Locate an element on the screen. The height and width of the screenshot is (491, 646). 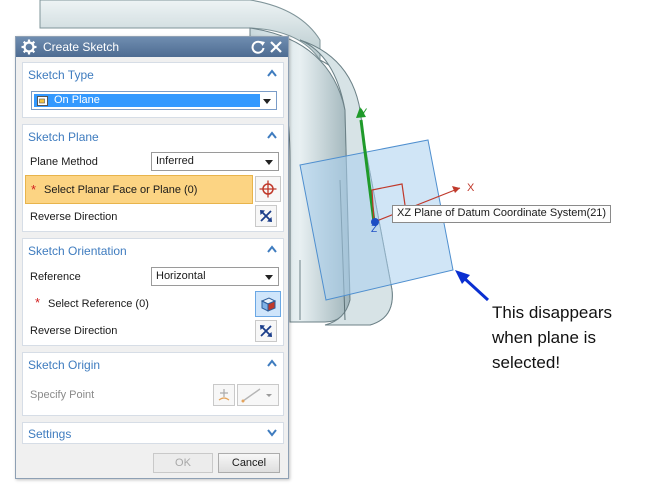
plane-method-label: Plane Method is located at coordinates (64, 162).